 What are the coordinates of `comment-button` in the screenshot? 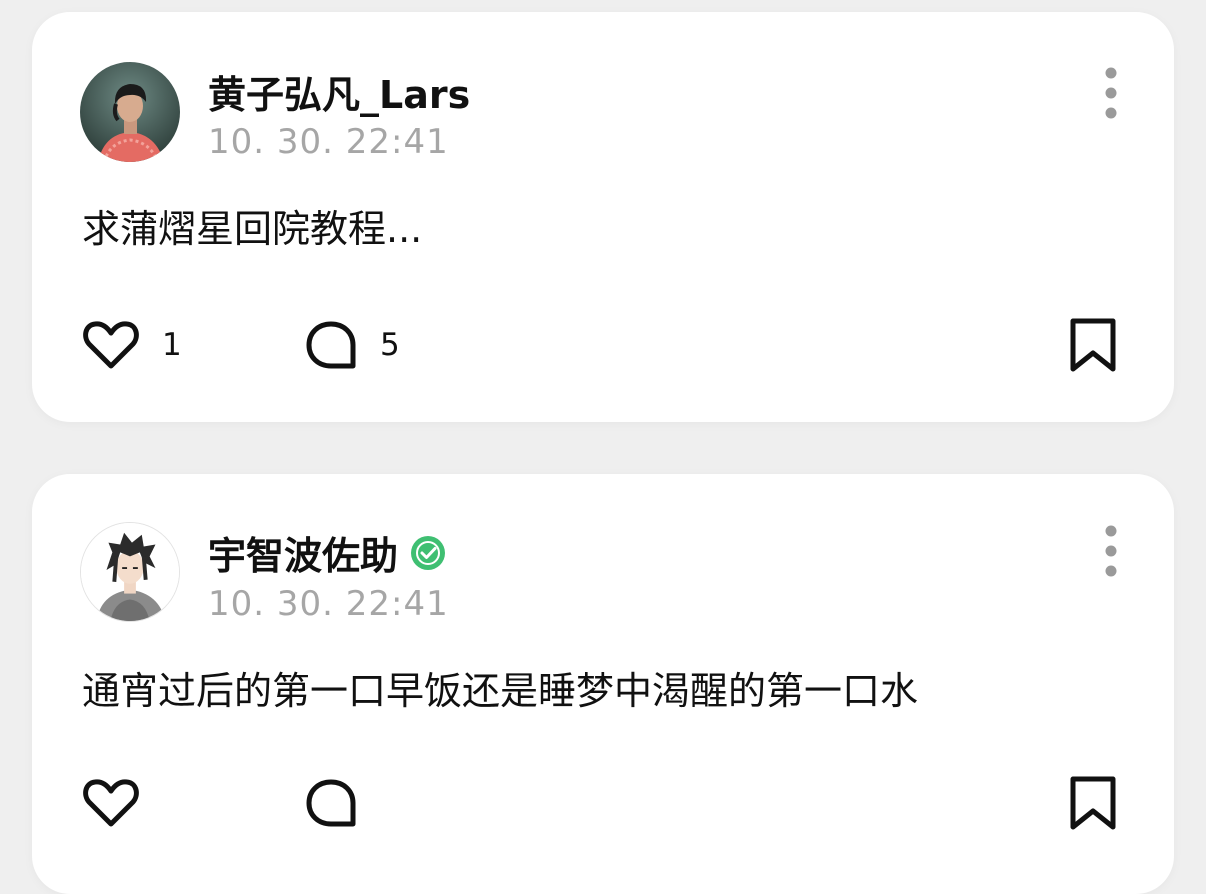 It's located at (342, 803).